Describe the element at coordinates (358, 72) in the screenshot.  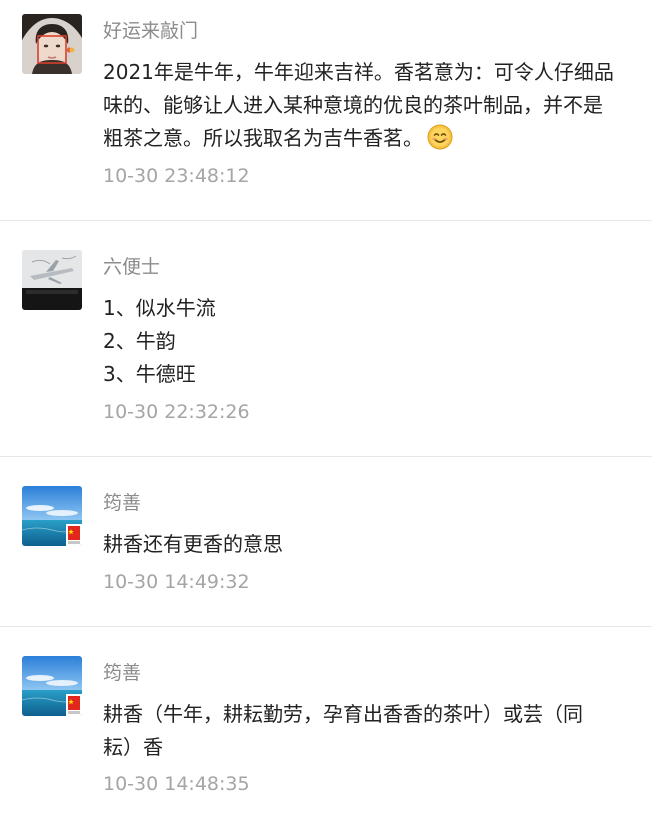
I see `comment-line: 2021年是牛年，牛年迎来吉祥。香茗意为：可令人仔细品` at that location.